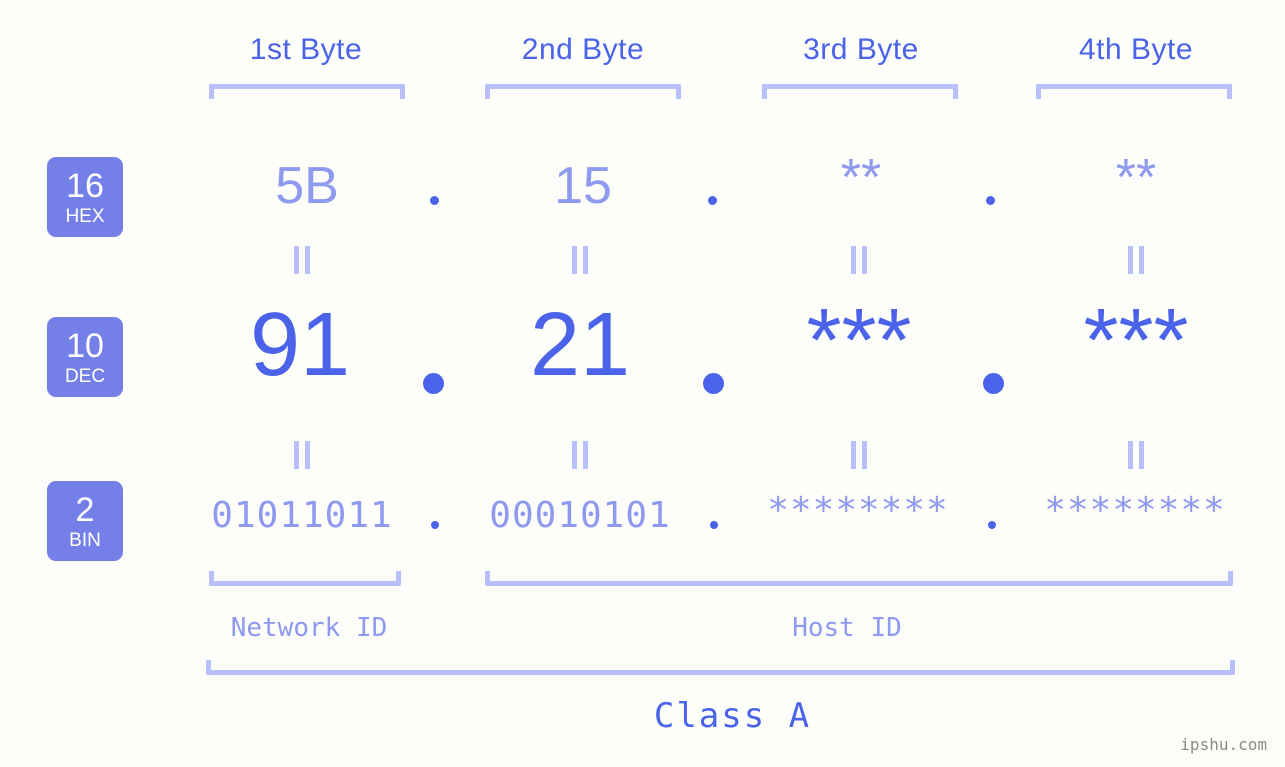 The height and width of the screenshot is (767, 1285). Describe the element at coordinates (85, 345) in the screenshot. I see `base-badge-dec-number: 10` at that location.